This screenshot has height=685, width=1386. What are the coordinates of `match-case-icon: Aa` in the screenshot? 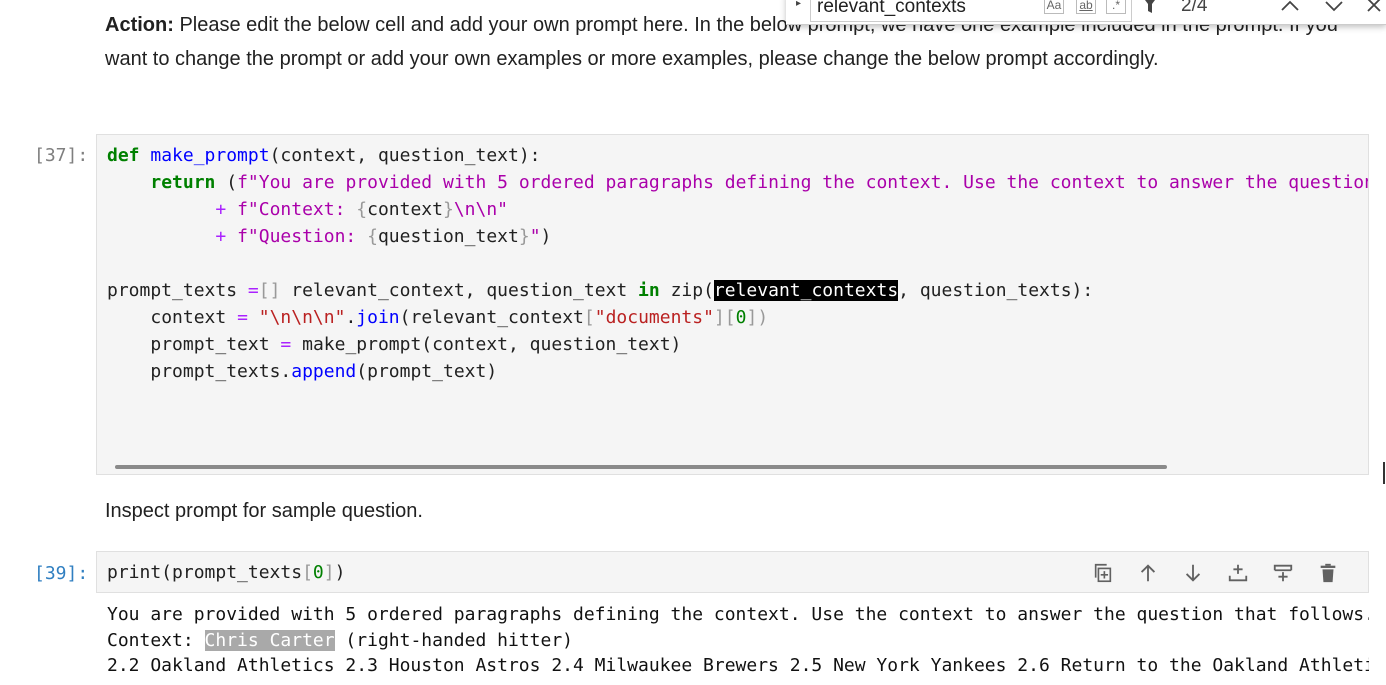 It's located at (1054, 7).